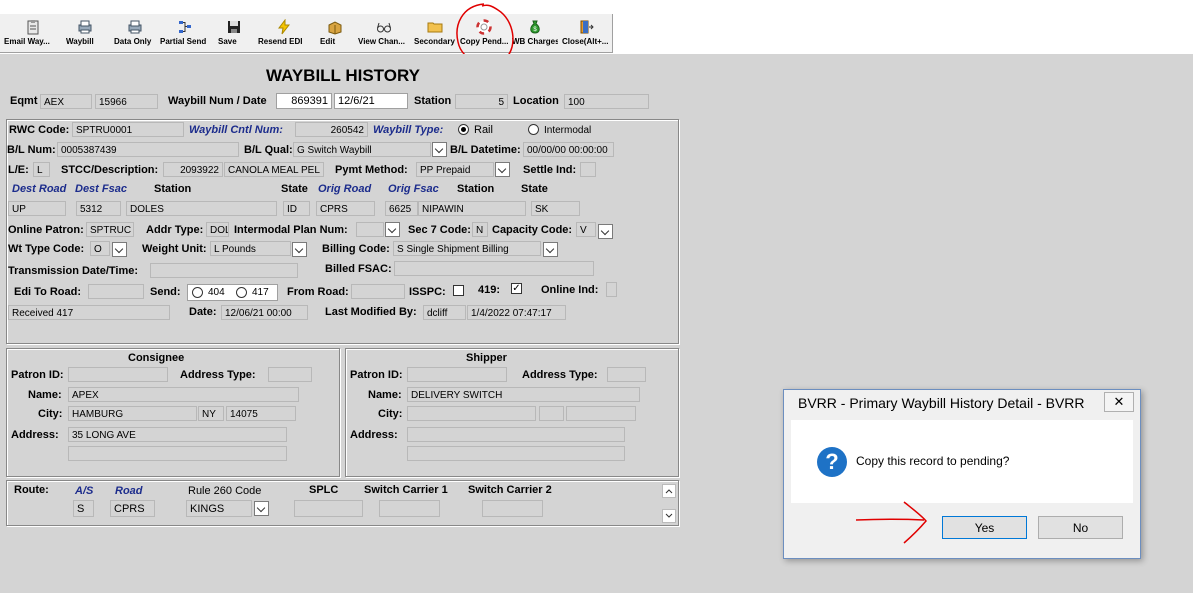  I want to click on send-404-radio, so click(197, 292).